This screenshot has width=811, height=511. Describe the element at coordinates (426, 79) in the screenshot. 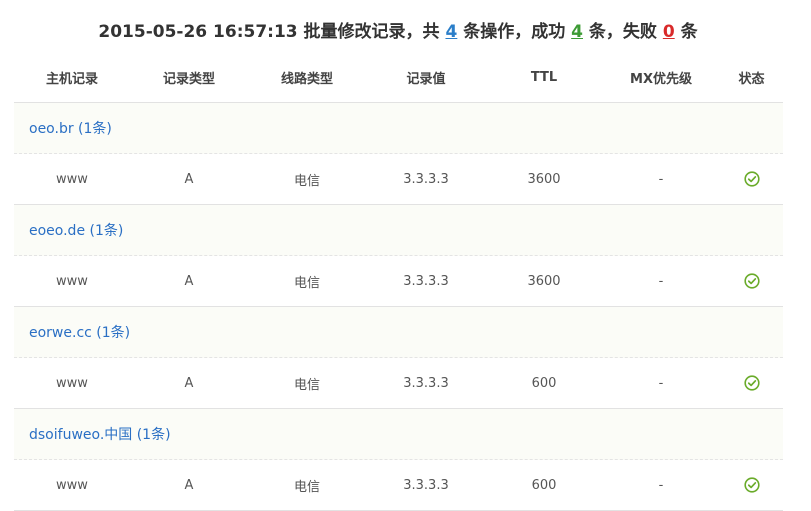

I see `header-value: 记录值` at that location.